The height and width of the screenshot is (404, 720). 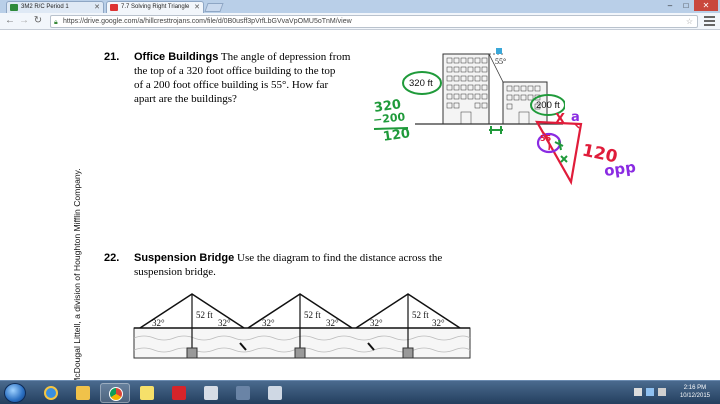 What do you see at coordinates (312, 315) in the screenshot?
I see `tower-2-height: 52 ft` at bounding box center [312, 315].